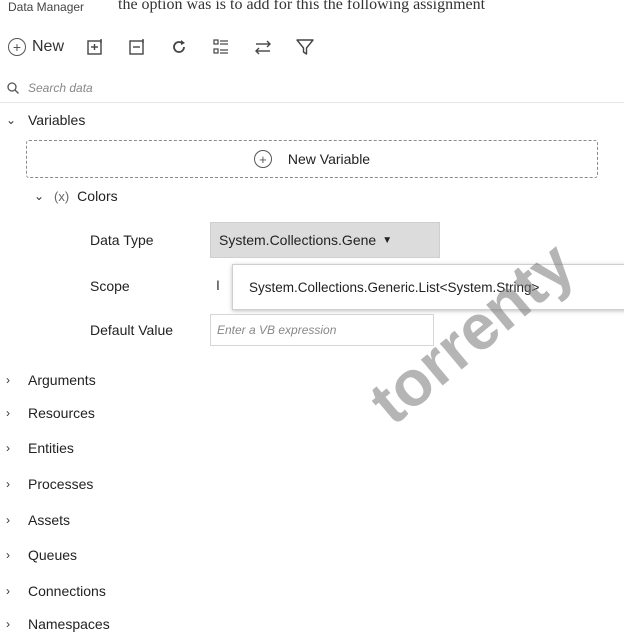 Image resolution: width=624 pixels, height=634 pixels. Describe the element at coordinates (48, 46) in the screenshot. I see `new-button-label: New` at that location.